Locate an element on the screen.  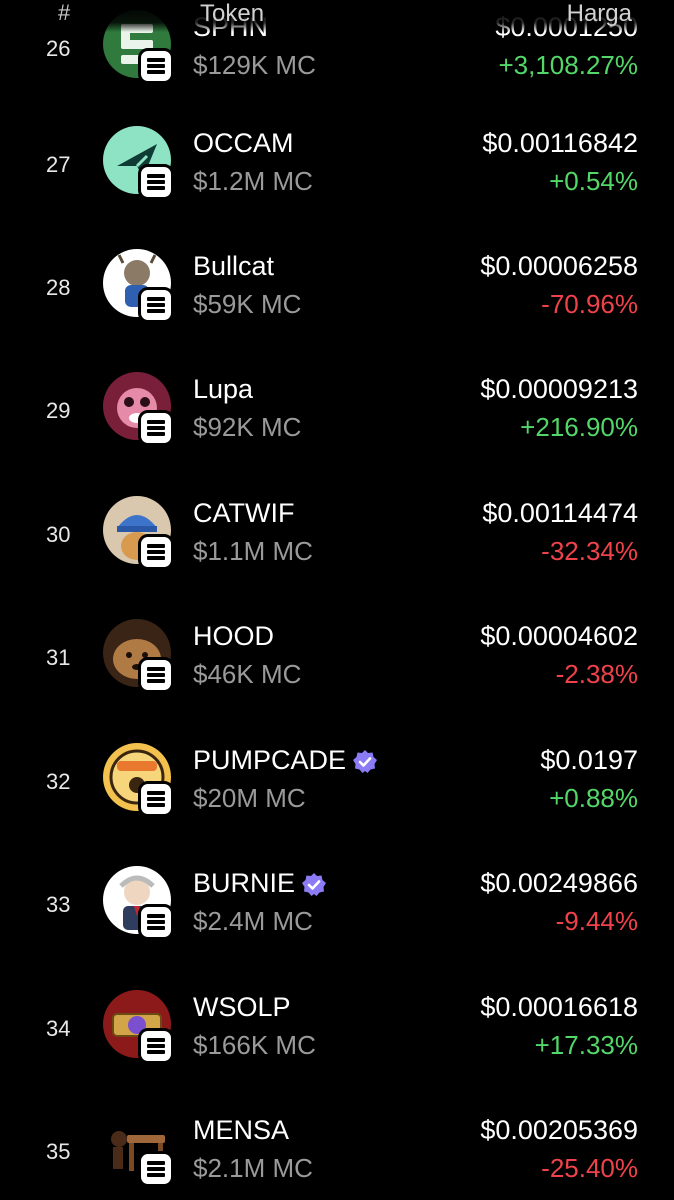
token-row: 30 CATWIF $1.1M MC $0.00114474 -32.34% is located at coordinates (337, 558).